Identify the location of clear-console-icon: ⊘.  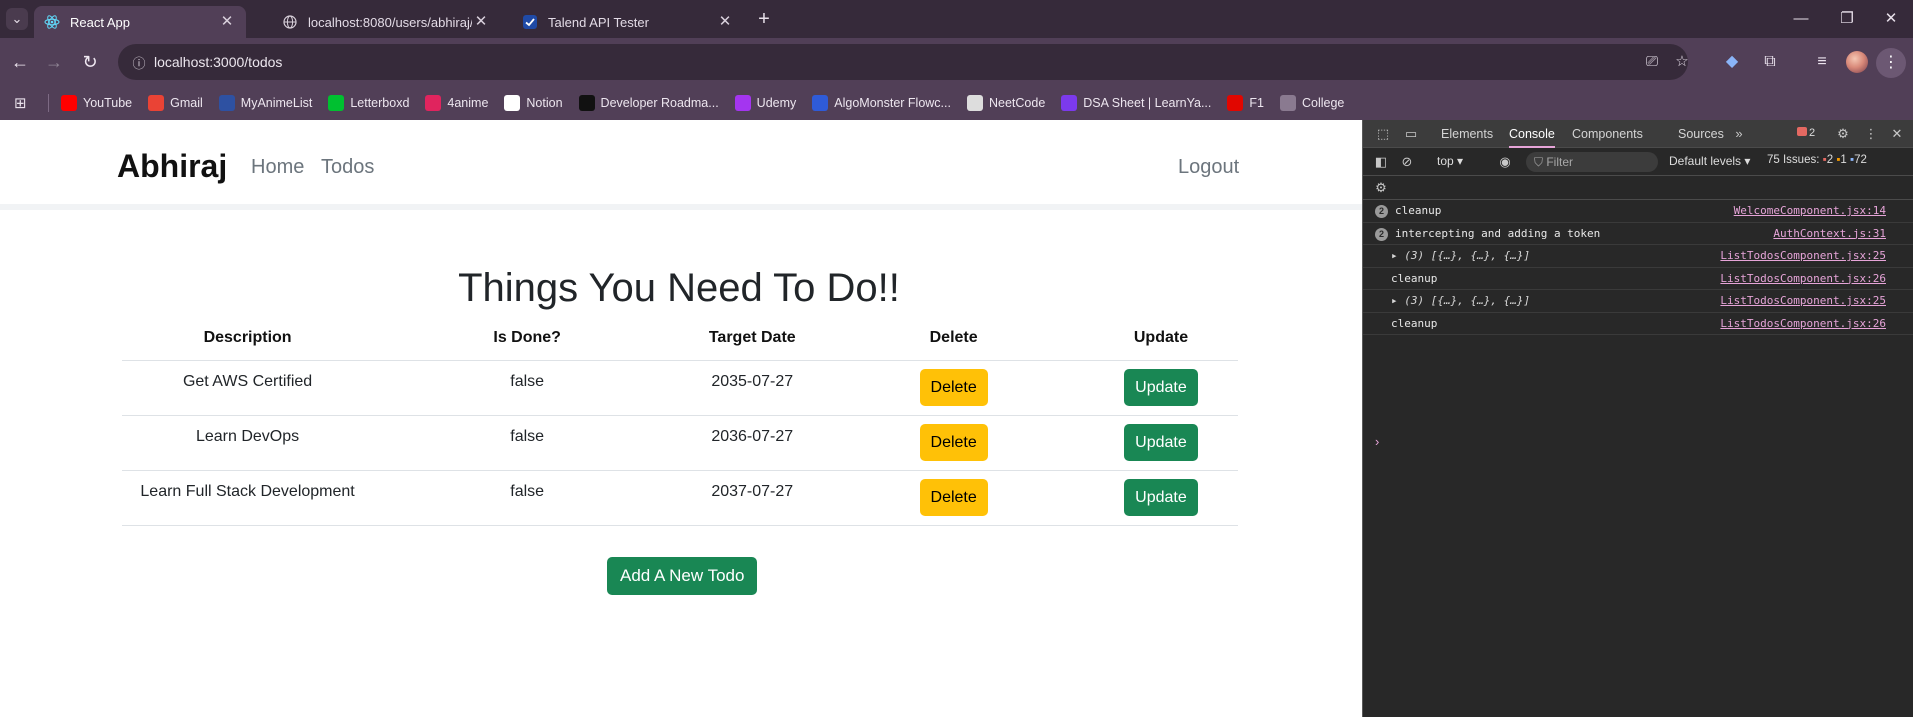
(1407, 162).